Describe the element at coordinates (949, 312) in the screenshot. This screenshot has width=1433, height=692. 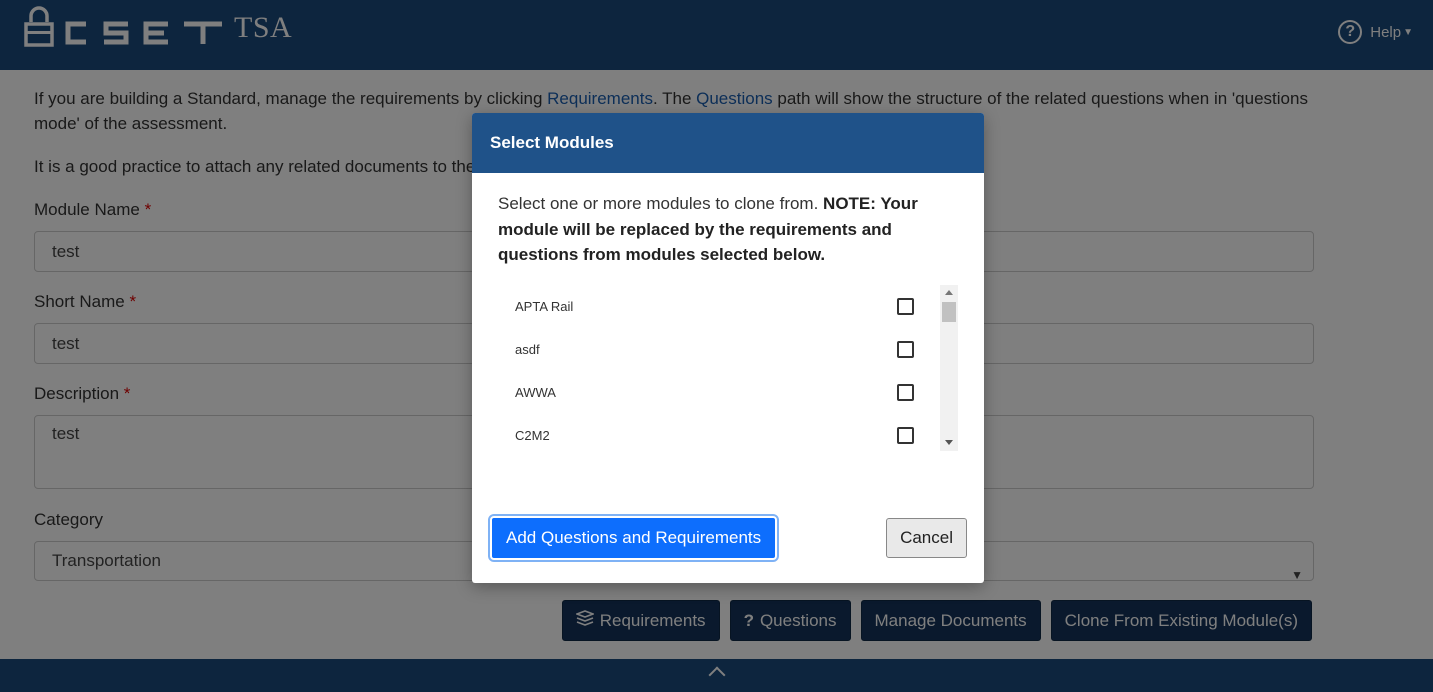
I see `scrollbar-thumb` at that location.